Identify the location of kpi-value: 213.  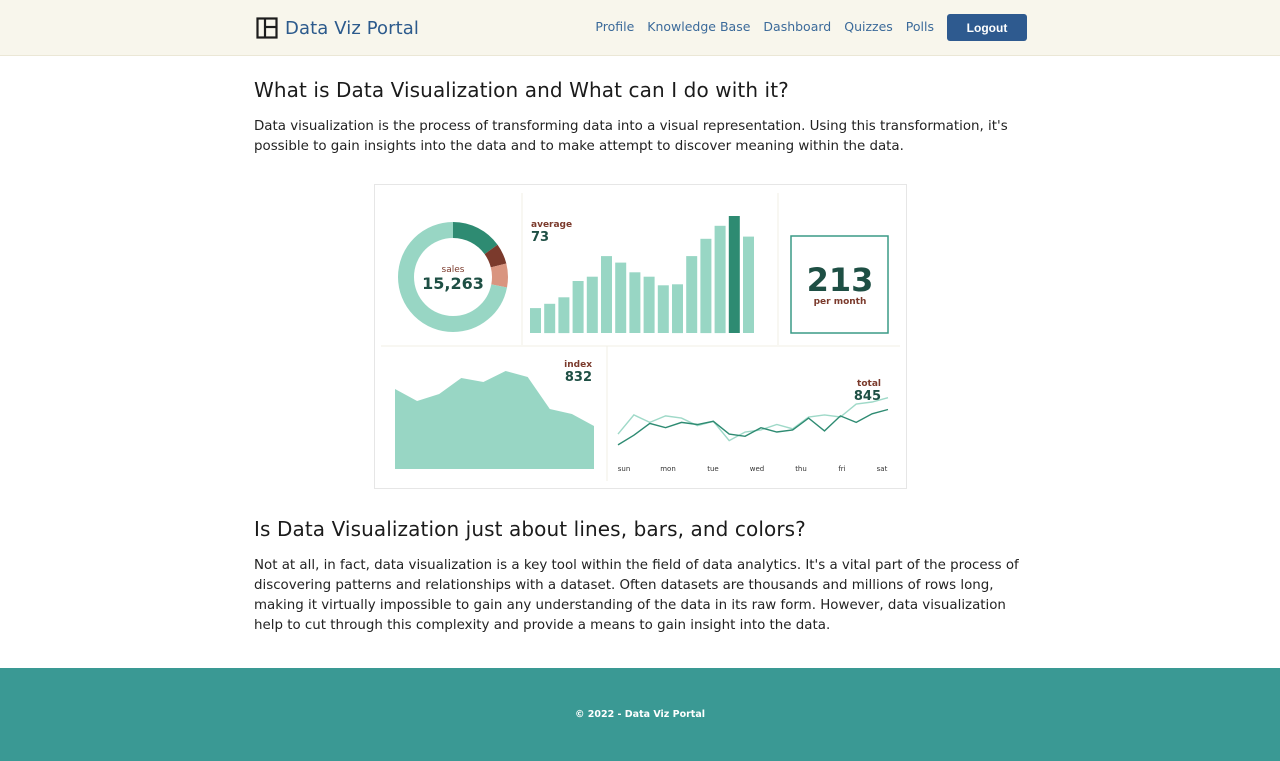
(840, 280).